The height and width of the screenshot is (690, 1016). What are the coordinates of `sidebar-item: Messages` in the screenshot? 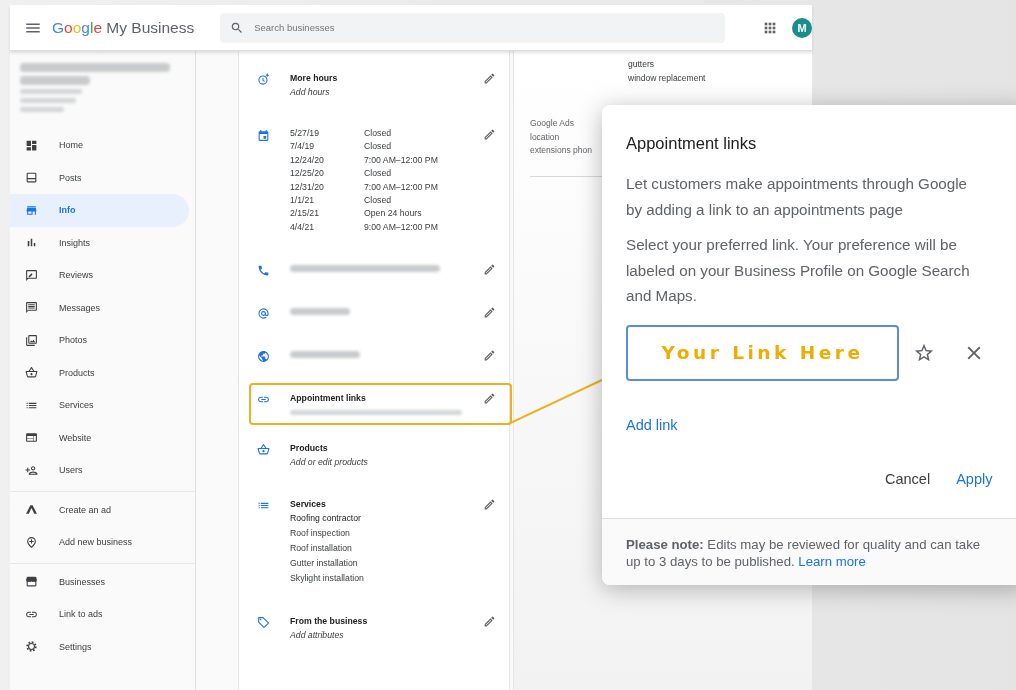 It's located at (99, 307).